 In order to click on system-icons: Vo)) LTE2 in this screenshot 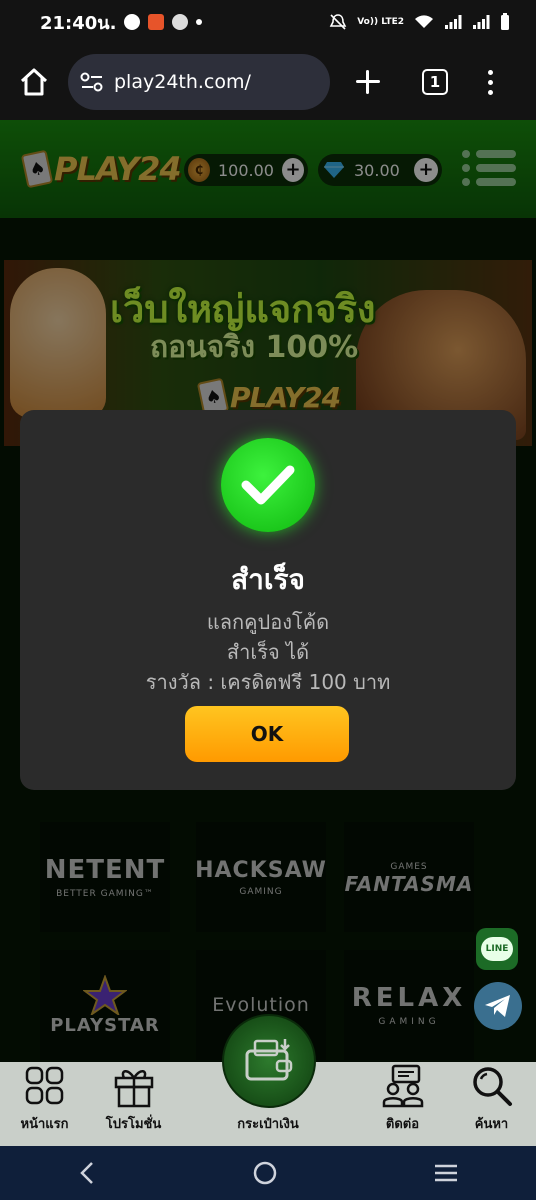, I will do `click(419, 22)`.